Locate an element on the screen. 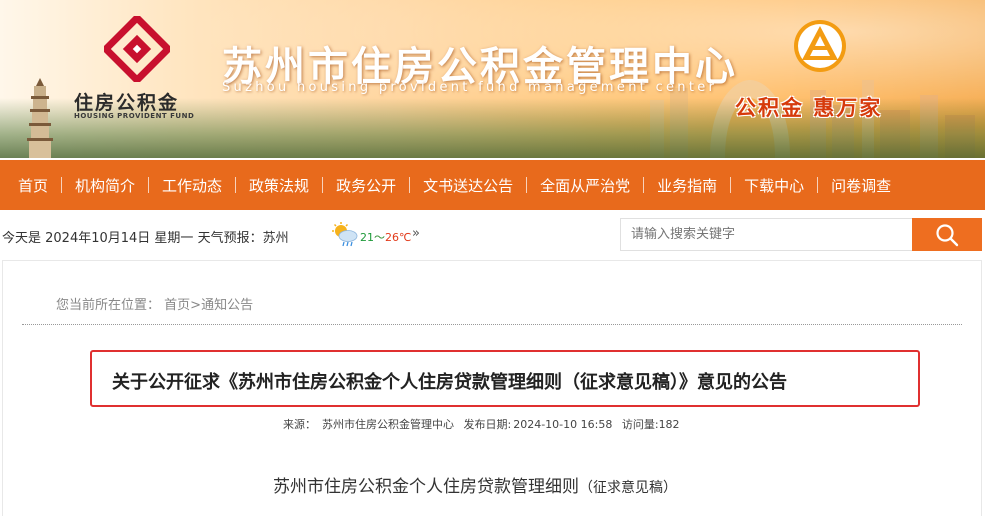  nav-item-survey: 问卷调查 is located at coordinates (861, 185).